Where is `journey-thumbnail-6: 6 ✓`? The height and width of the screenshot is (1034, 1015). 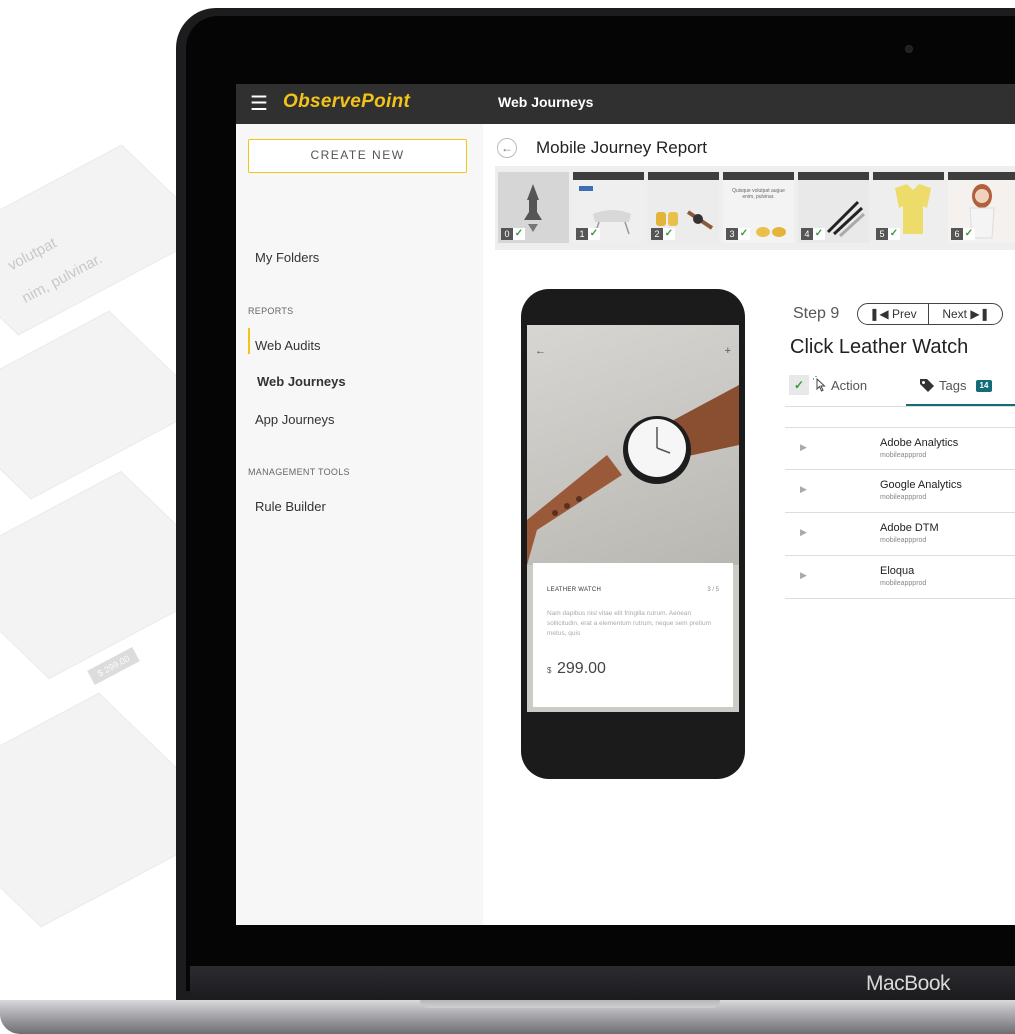 journey-thumbnail-6: 6 ✓ is located at coordinates (981, 207).